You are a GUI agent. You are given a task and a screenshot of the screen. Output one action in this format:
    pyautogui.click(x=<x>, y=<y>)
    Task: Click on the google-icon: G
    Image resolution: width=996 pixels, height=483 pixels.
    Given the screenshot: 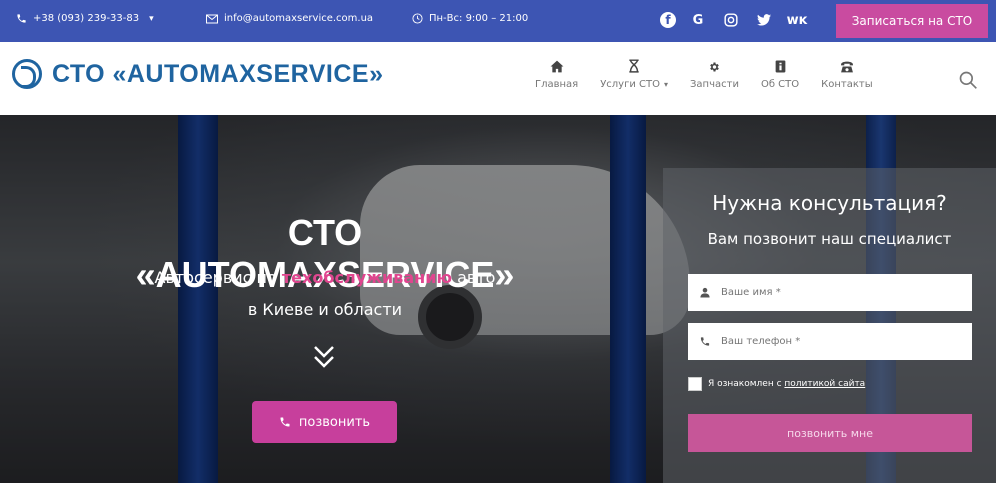 What is the action you would take?
    pyautogui.click(x=698, y=20)
    